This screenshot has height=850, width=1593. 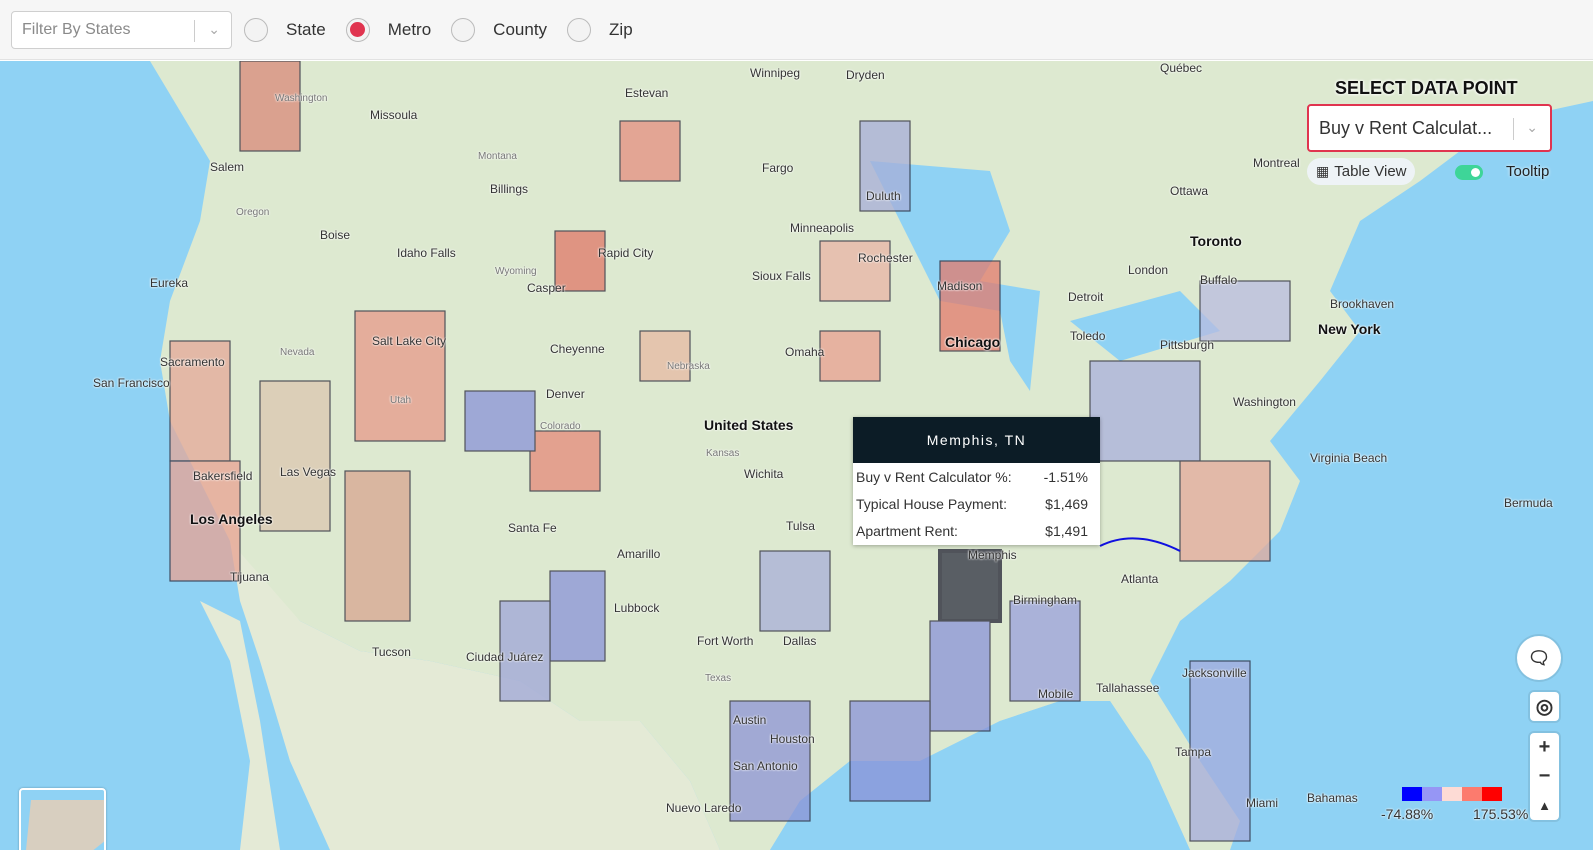 What do you see at coordinates (409, 29) in the screenshot?
I see `radio-label: Metro` at bounding box center [409, 29].